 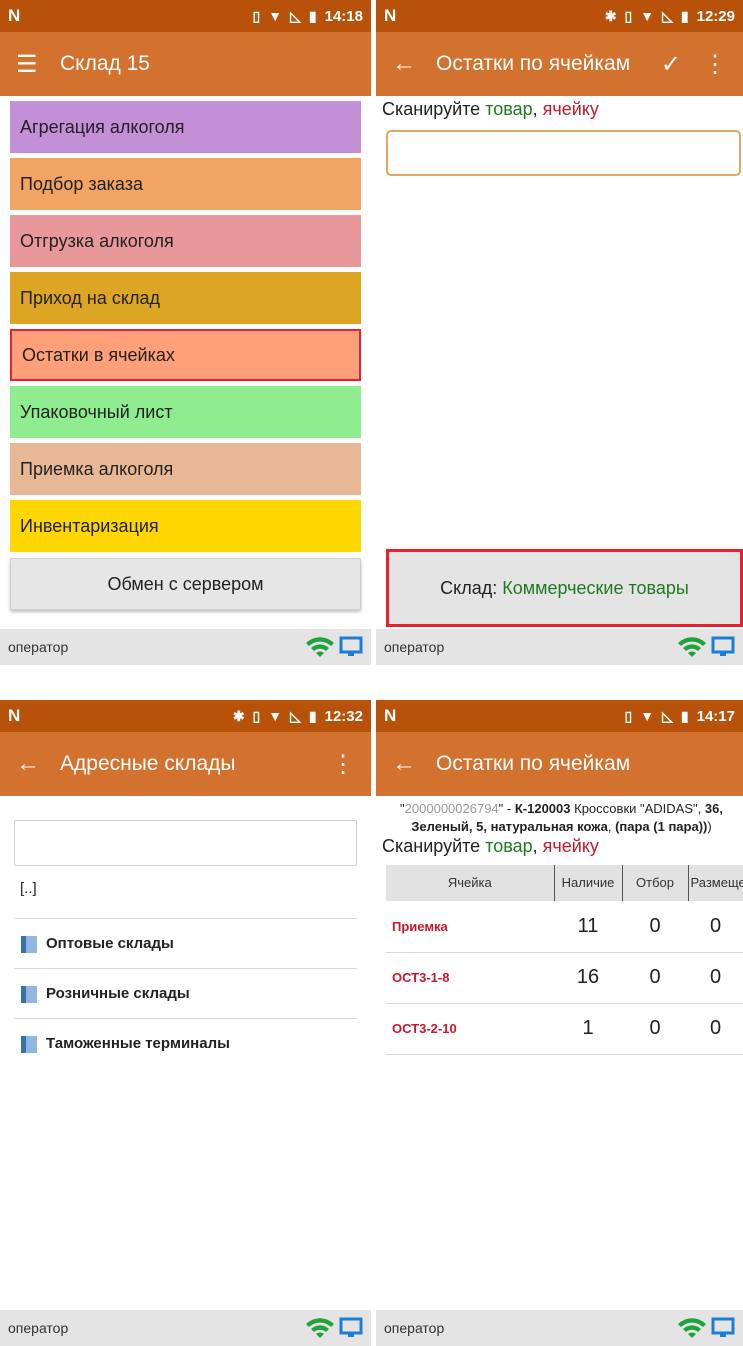 What do you see at coordinates (38, 64) in the screenshot?
I see `menu-icon: ☰` at bounding box center [38, 64].